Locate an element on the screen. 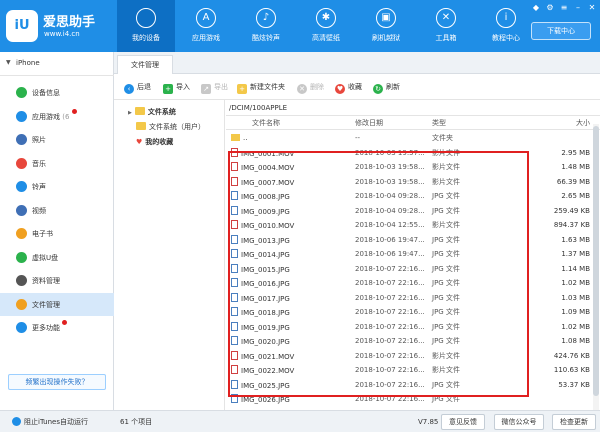 This screenshot has width=600, height=432. sidebar-item-label: 电子书 is located at coordinates (42, 234).